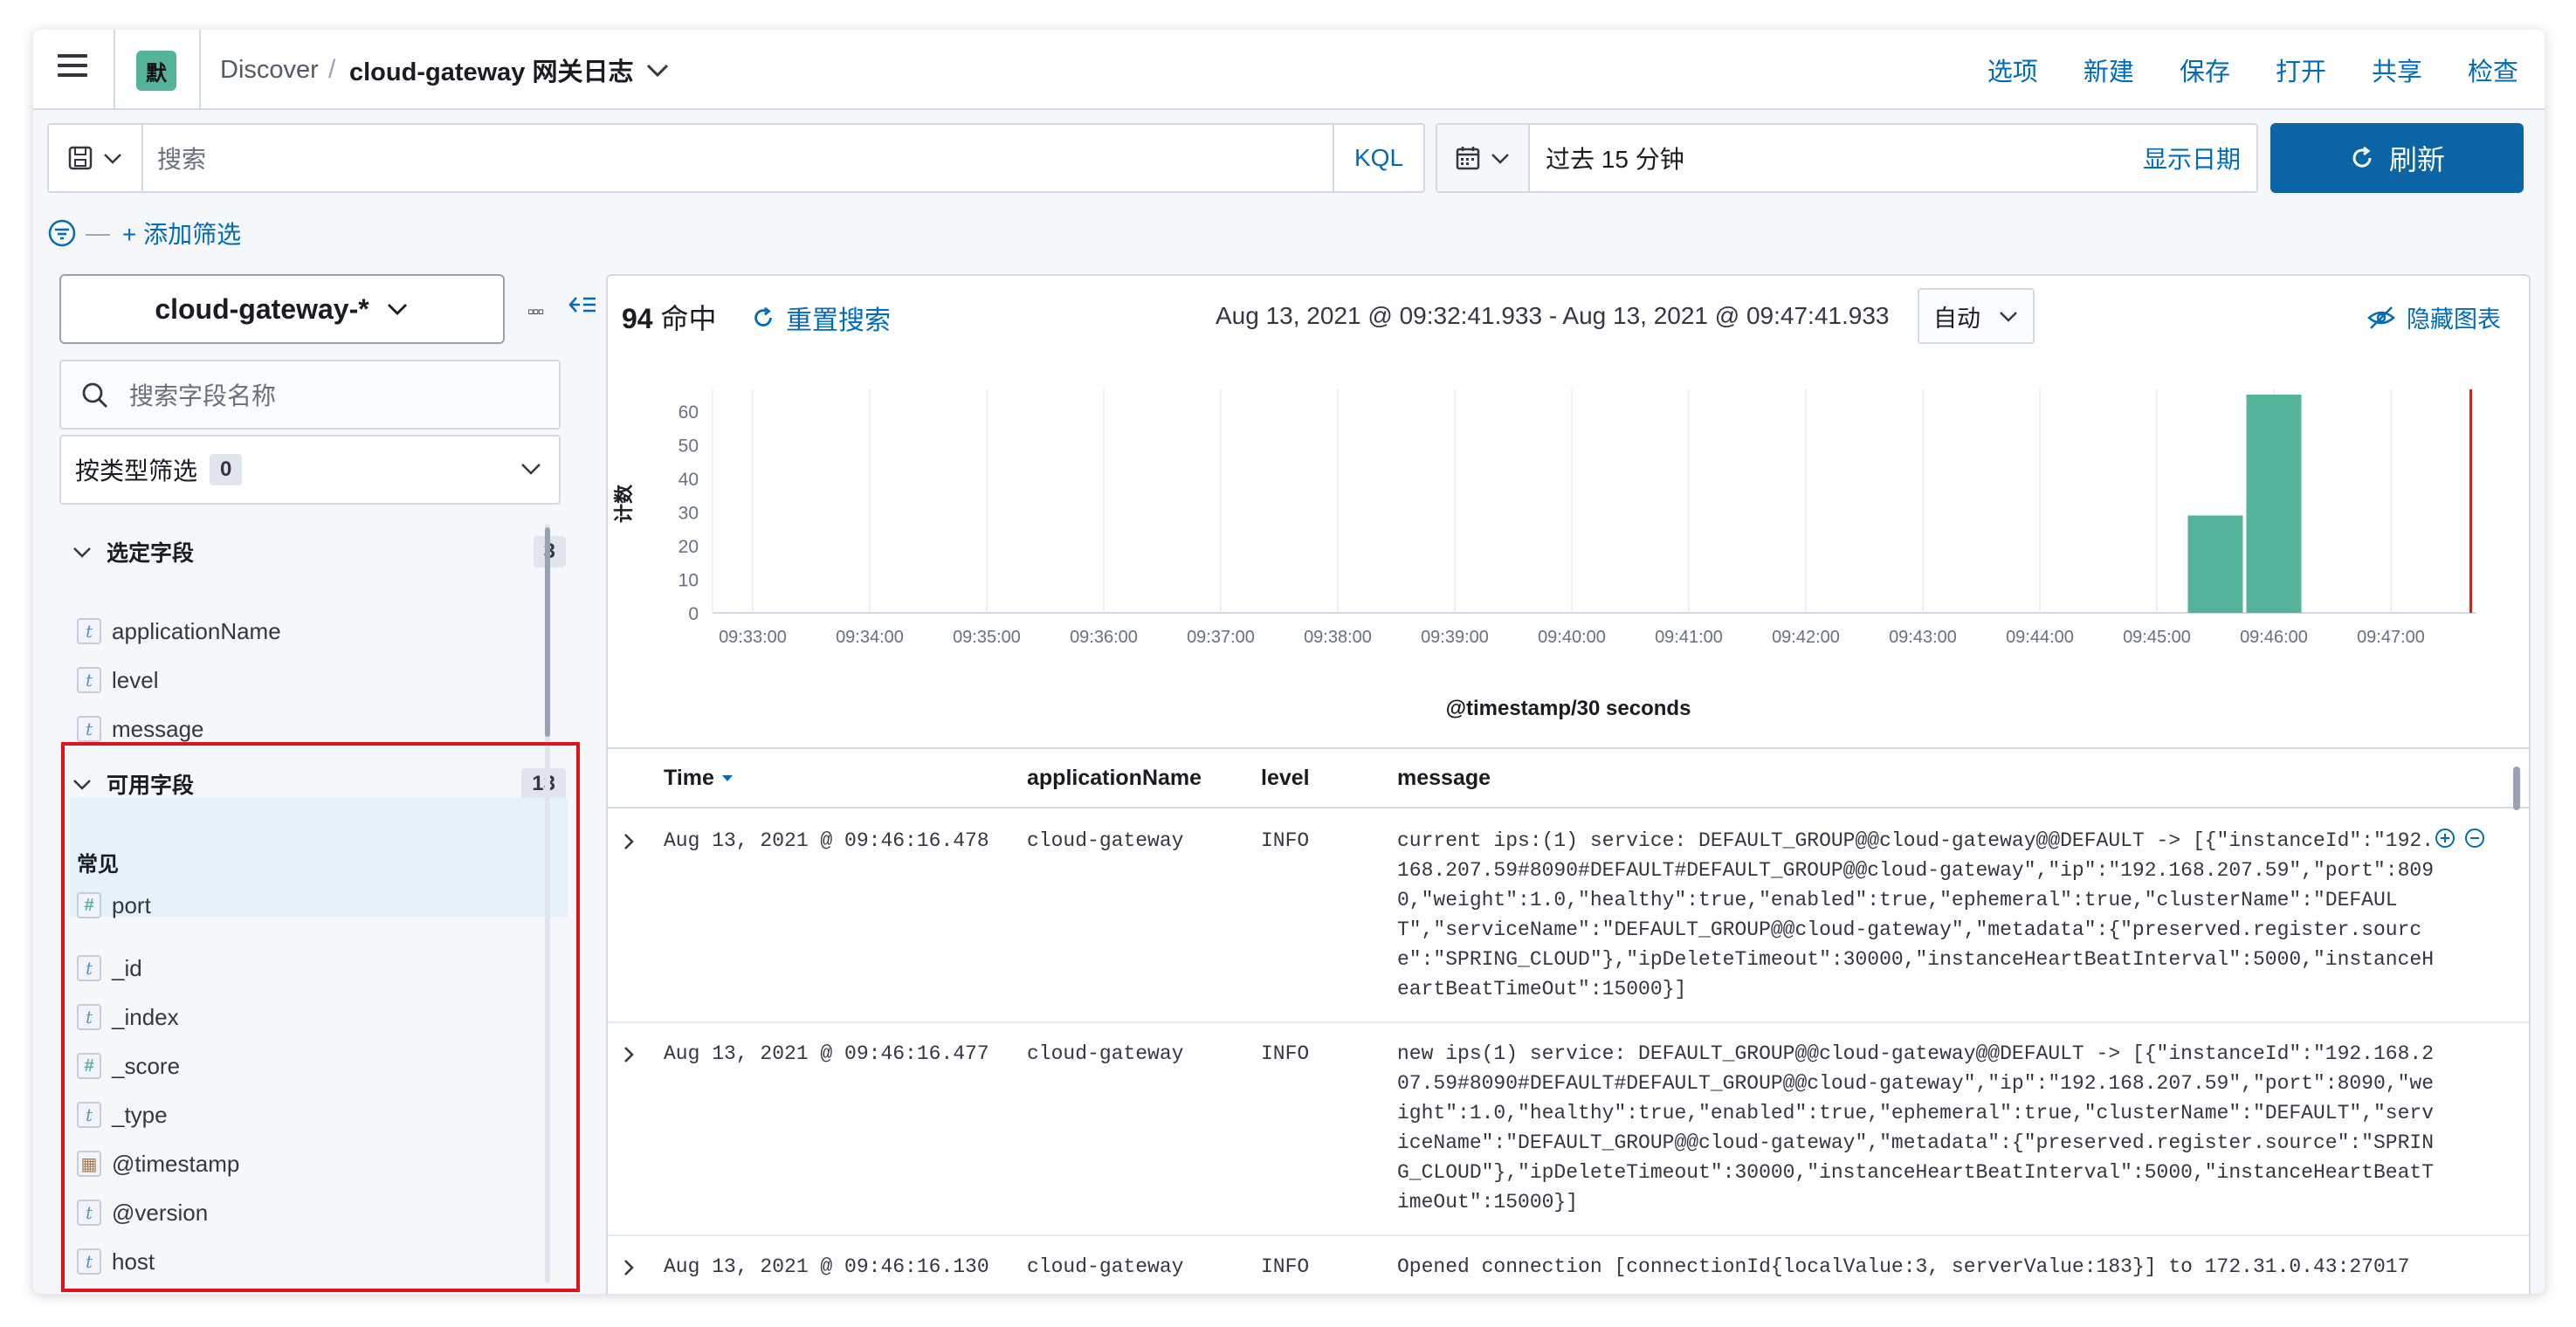 Image resolution: width=2576 pixels, height=1327 pixels. Describe the element at coordinates (1568, 708) in the screenshot. I see `chart-xlabel: @timestamp/30 seconds` at that location.